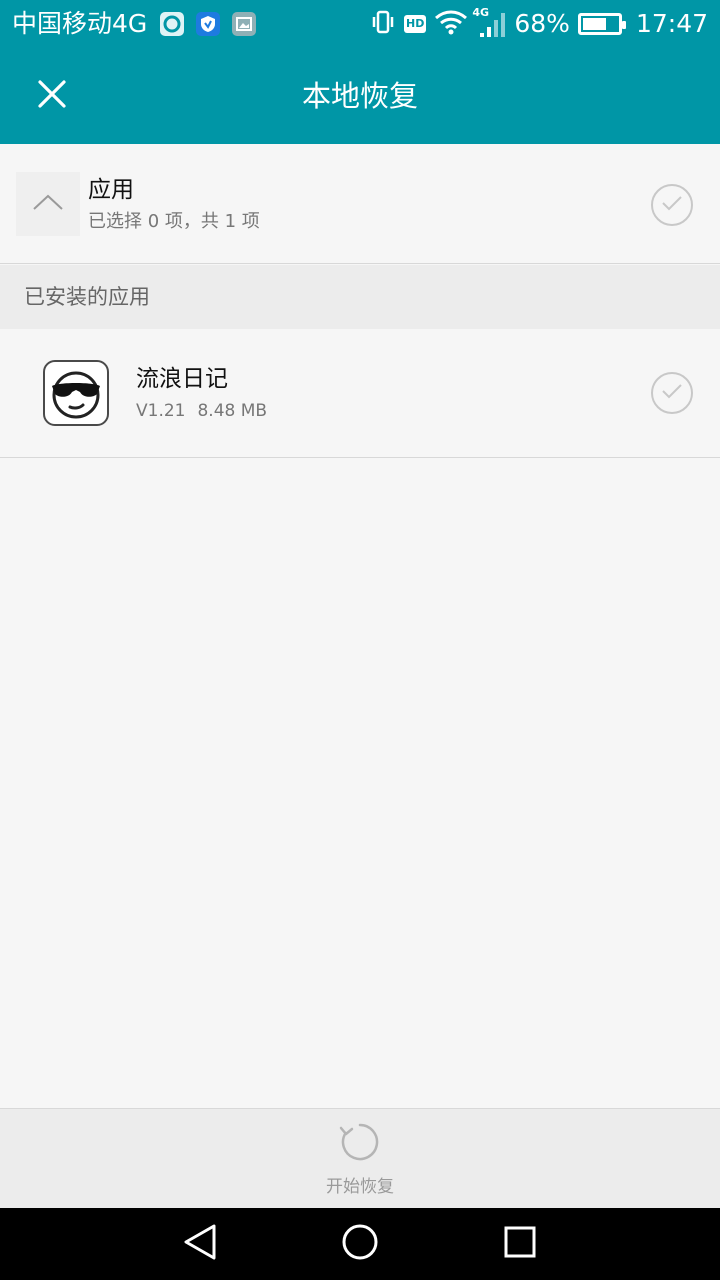 The image size is (720, 1280). I want to click on recent-square-icon, so click(520, 1244).